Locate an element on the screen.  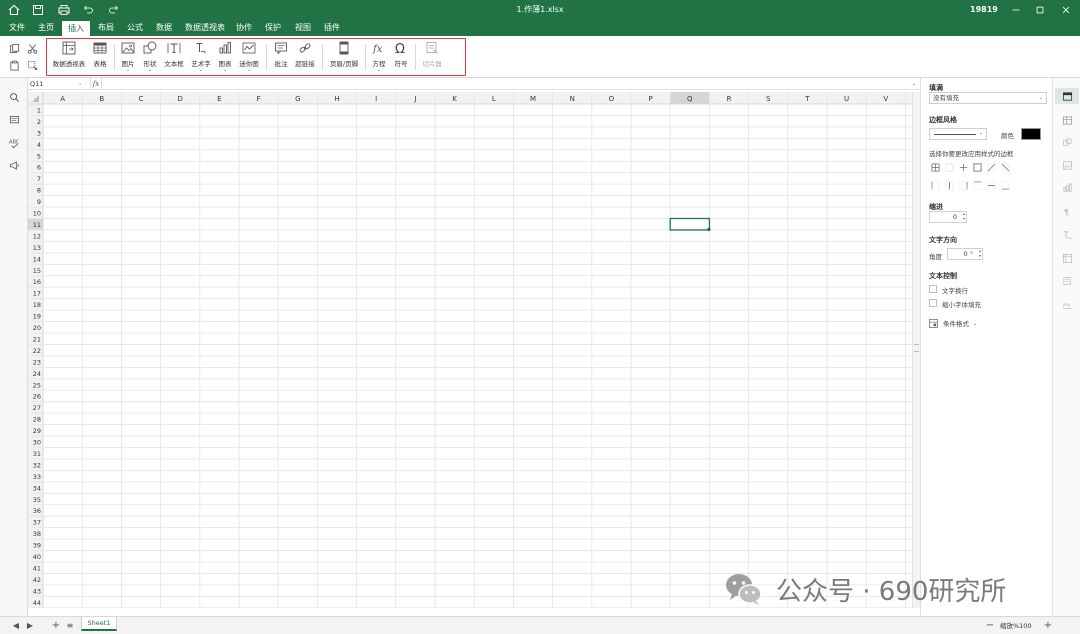
row-header: 12 is located at coordinates (37, 236).